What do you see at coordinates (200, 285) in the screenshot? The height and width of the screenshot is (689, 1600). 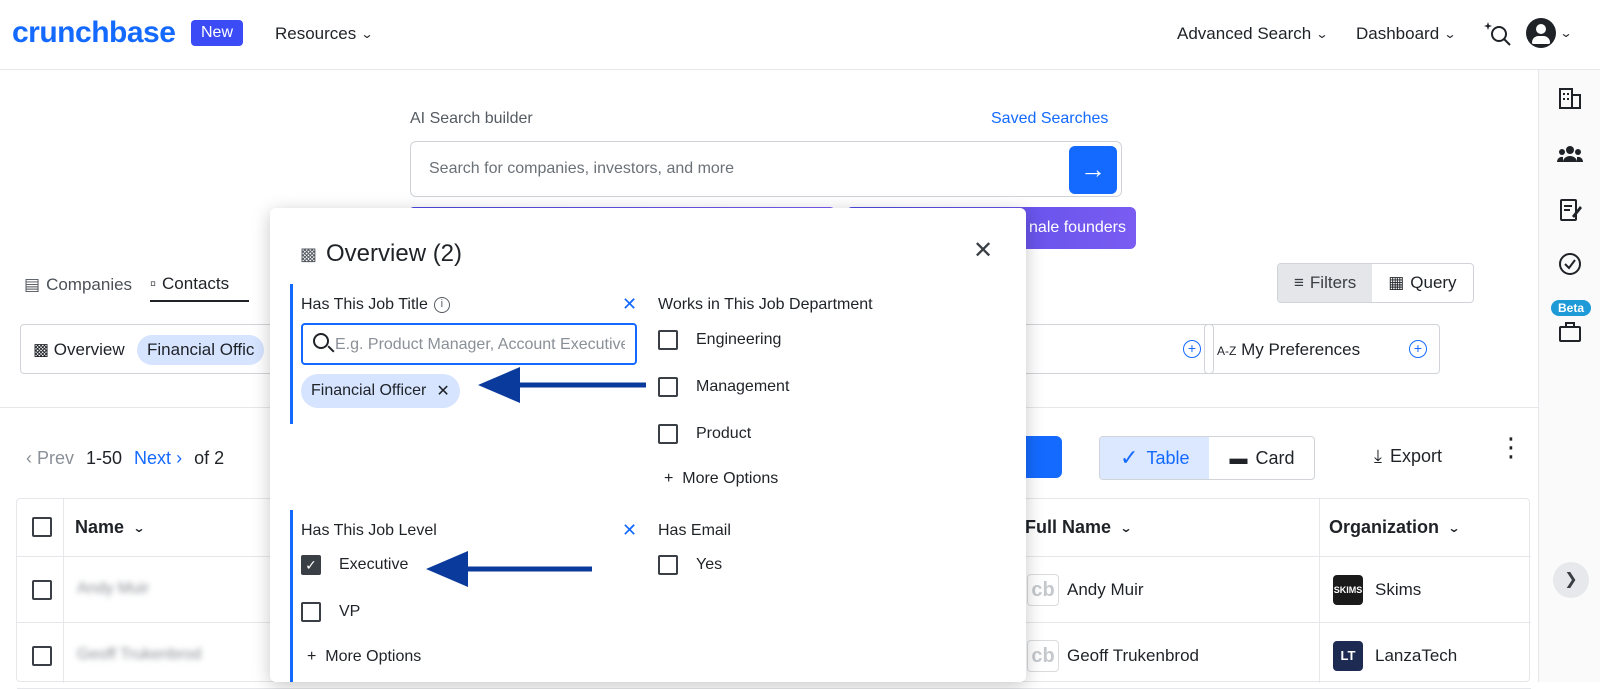 I see `tab-contacts: ▫ Contacts` at bounding box center [200, 285].